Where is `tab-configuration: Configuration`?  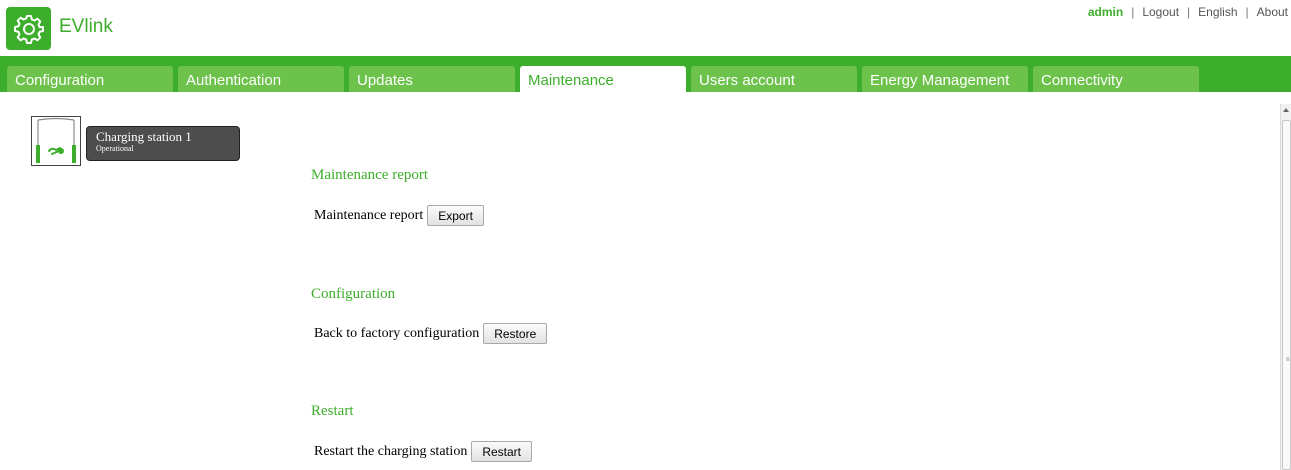
tab-configuration: Configuration is located at coordinates (90, 79).